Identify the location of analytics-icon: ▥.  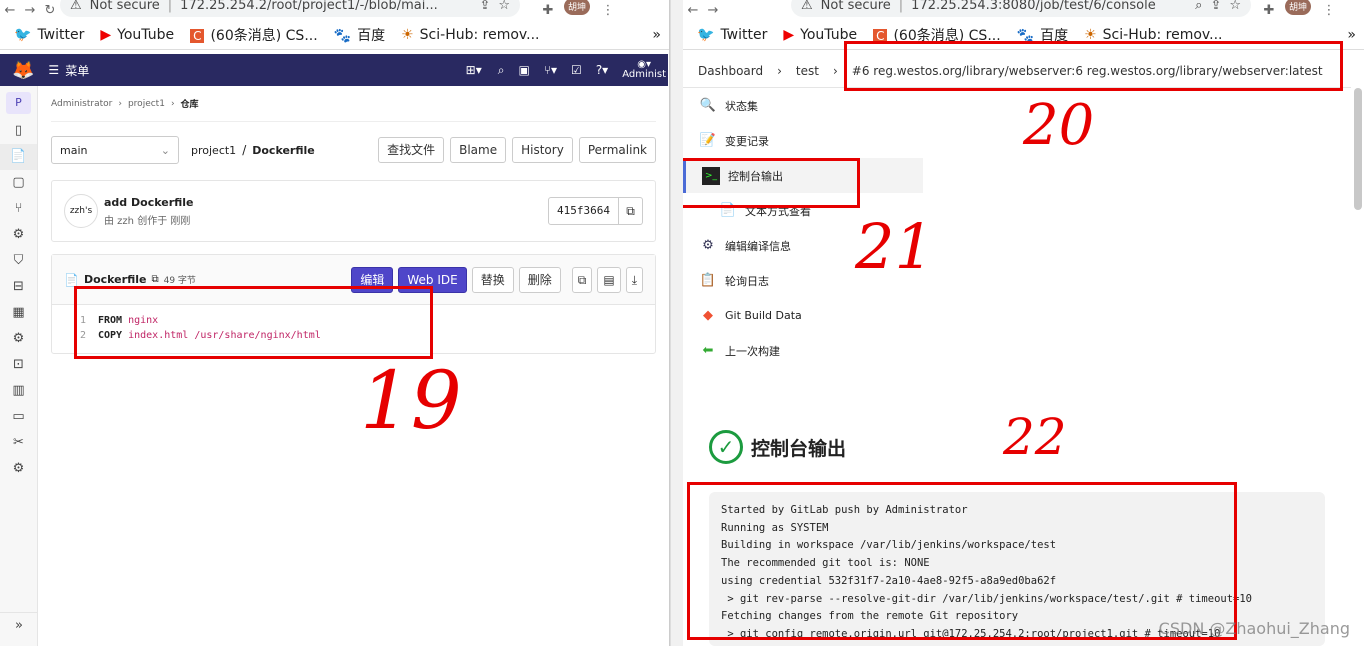
(18, 391).